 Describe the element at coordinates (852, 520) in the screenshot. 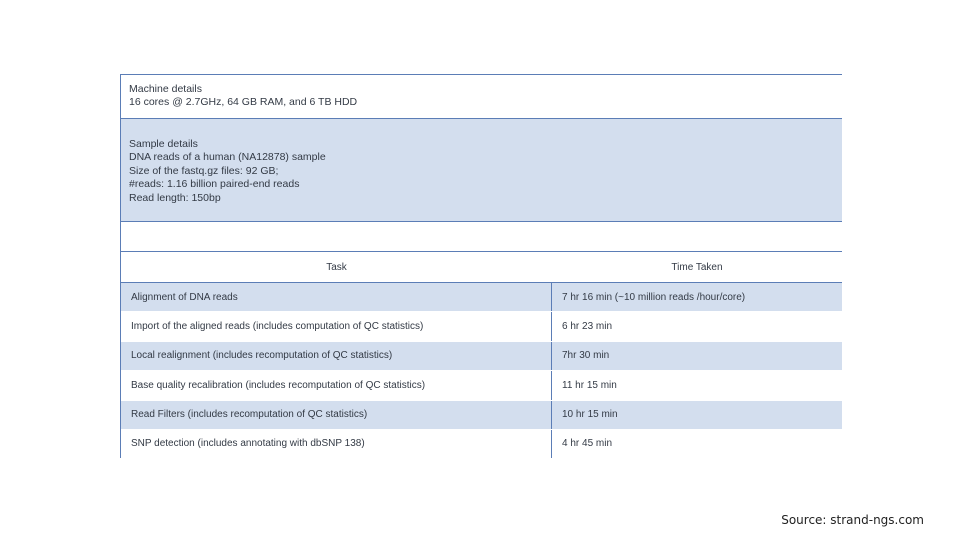

I see `source-caption: Source: strand-ngs.com` at that location.